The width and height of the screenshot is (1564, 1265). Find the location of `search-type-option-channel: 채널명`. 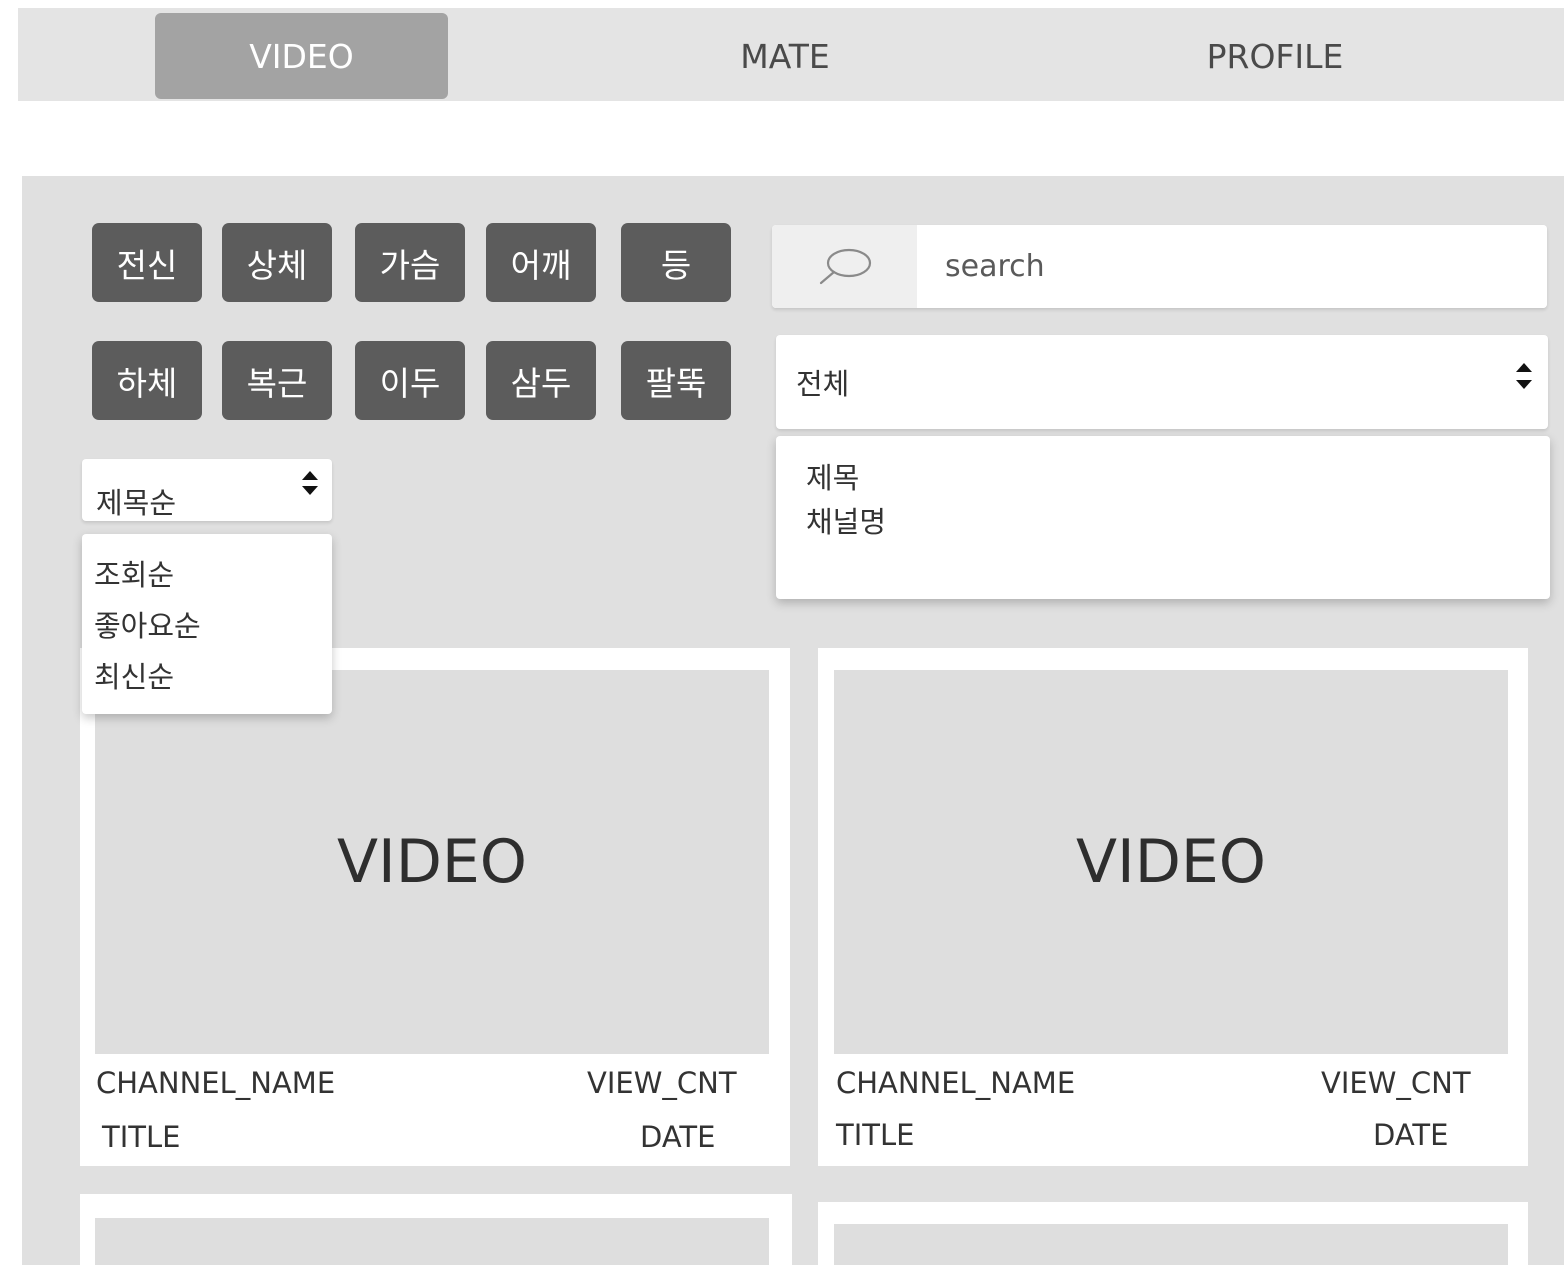

search-type-option-channel: 채널명 is located at coordinates (1178, 522).